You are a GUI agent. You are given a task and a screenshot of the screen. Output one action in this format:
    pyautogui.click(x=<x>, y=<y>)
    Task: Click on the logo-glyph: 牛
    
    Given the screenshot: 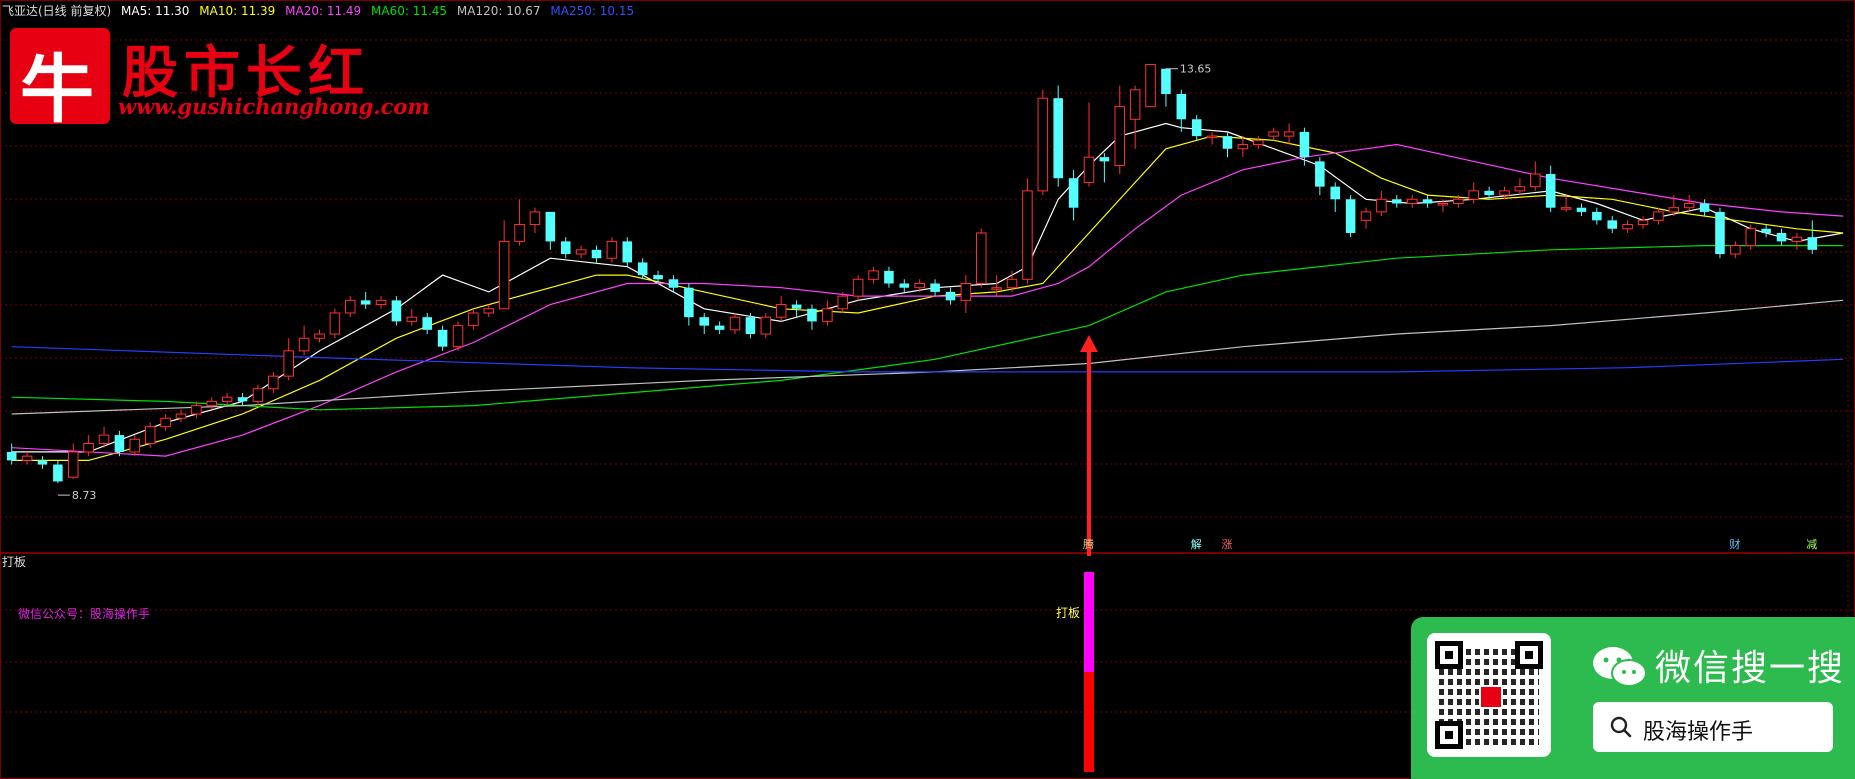 What is the action you would take?
    pyautogui.click(x=57, y=90)
    